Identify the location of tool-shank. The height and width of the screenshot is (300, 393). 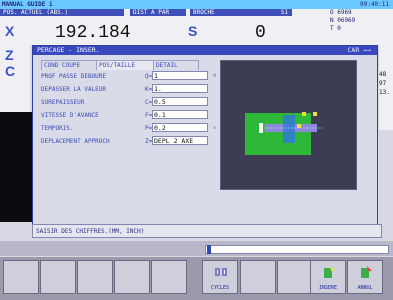
(289, 129).